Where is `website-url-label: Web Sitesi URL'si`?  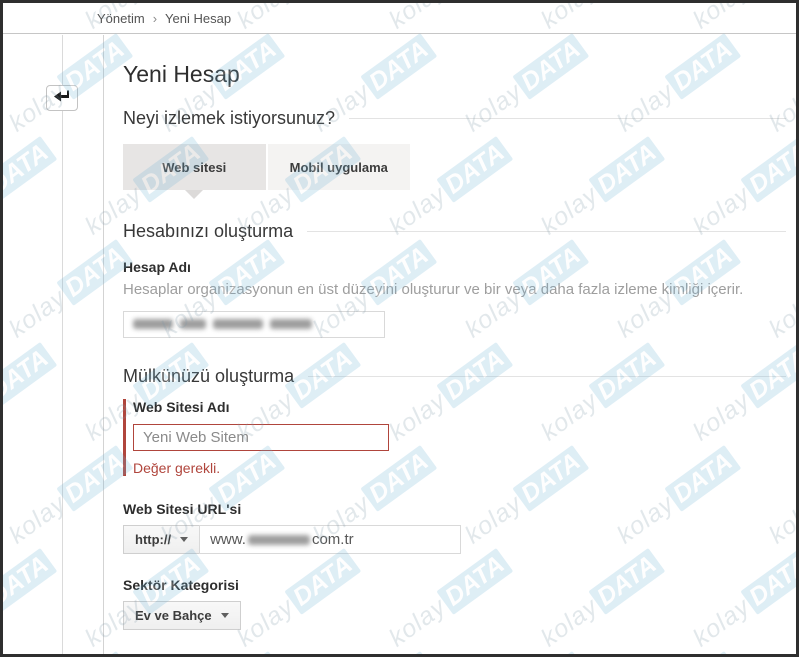 website-url-label: Web Sitesi URL'si is located at coordinates (182, 509).